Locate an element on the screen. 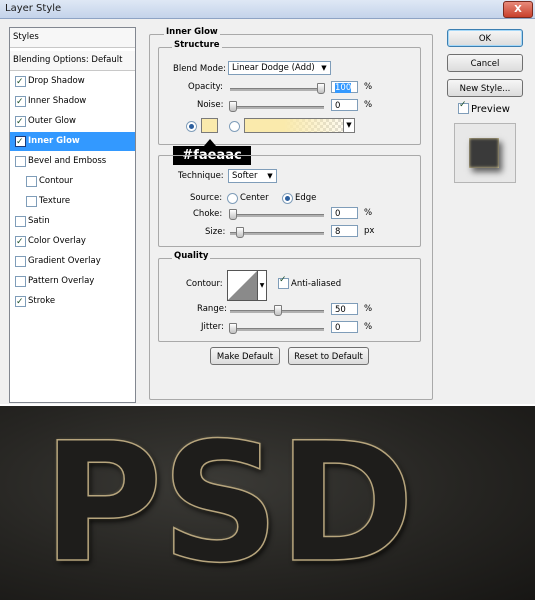 The height and width of the screenshot is (600, 535). style-item-gradient-overlay: Gradient Overlay is located at coordinates (72, 261).